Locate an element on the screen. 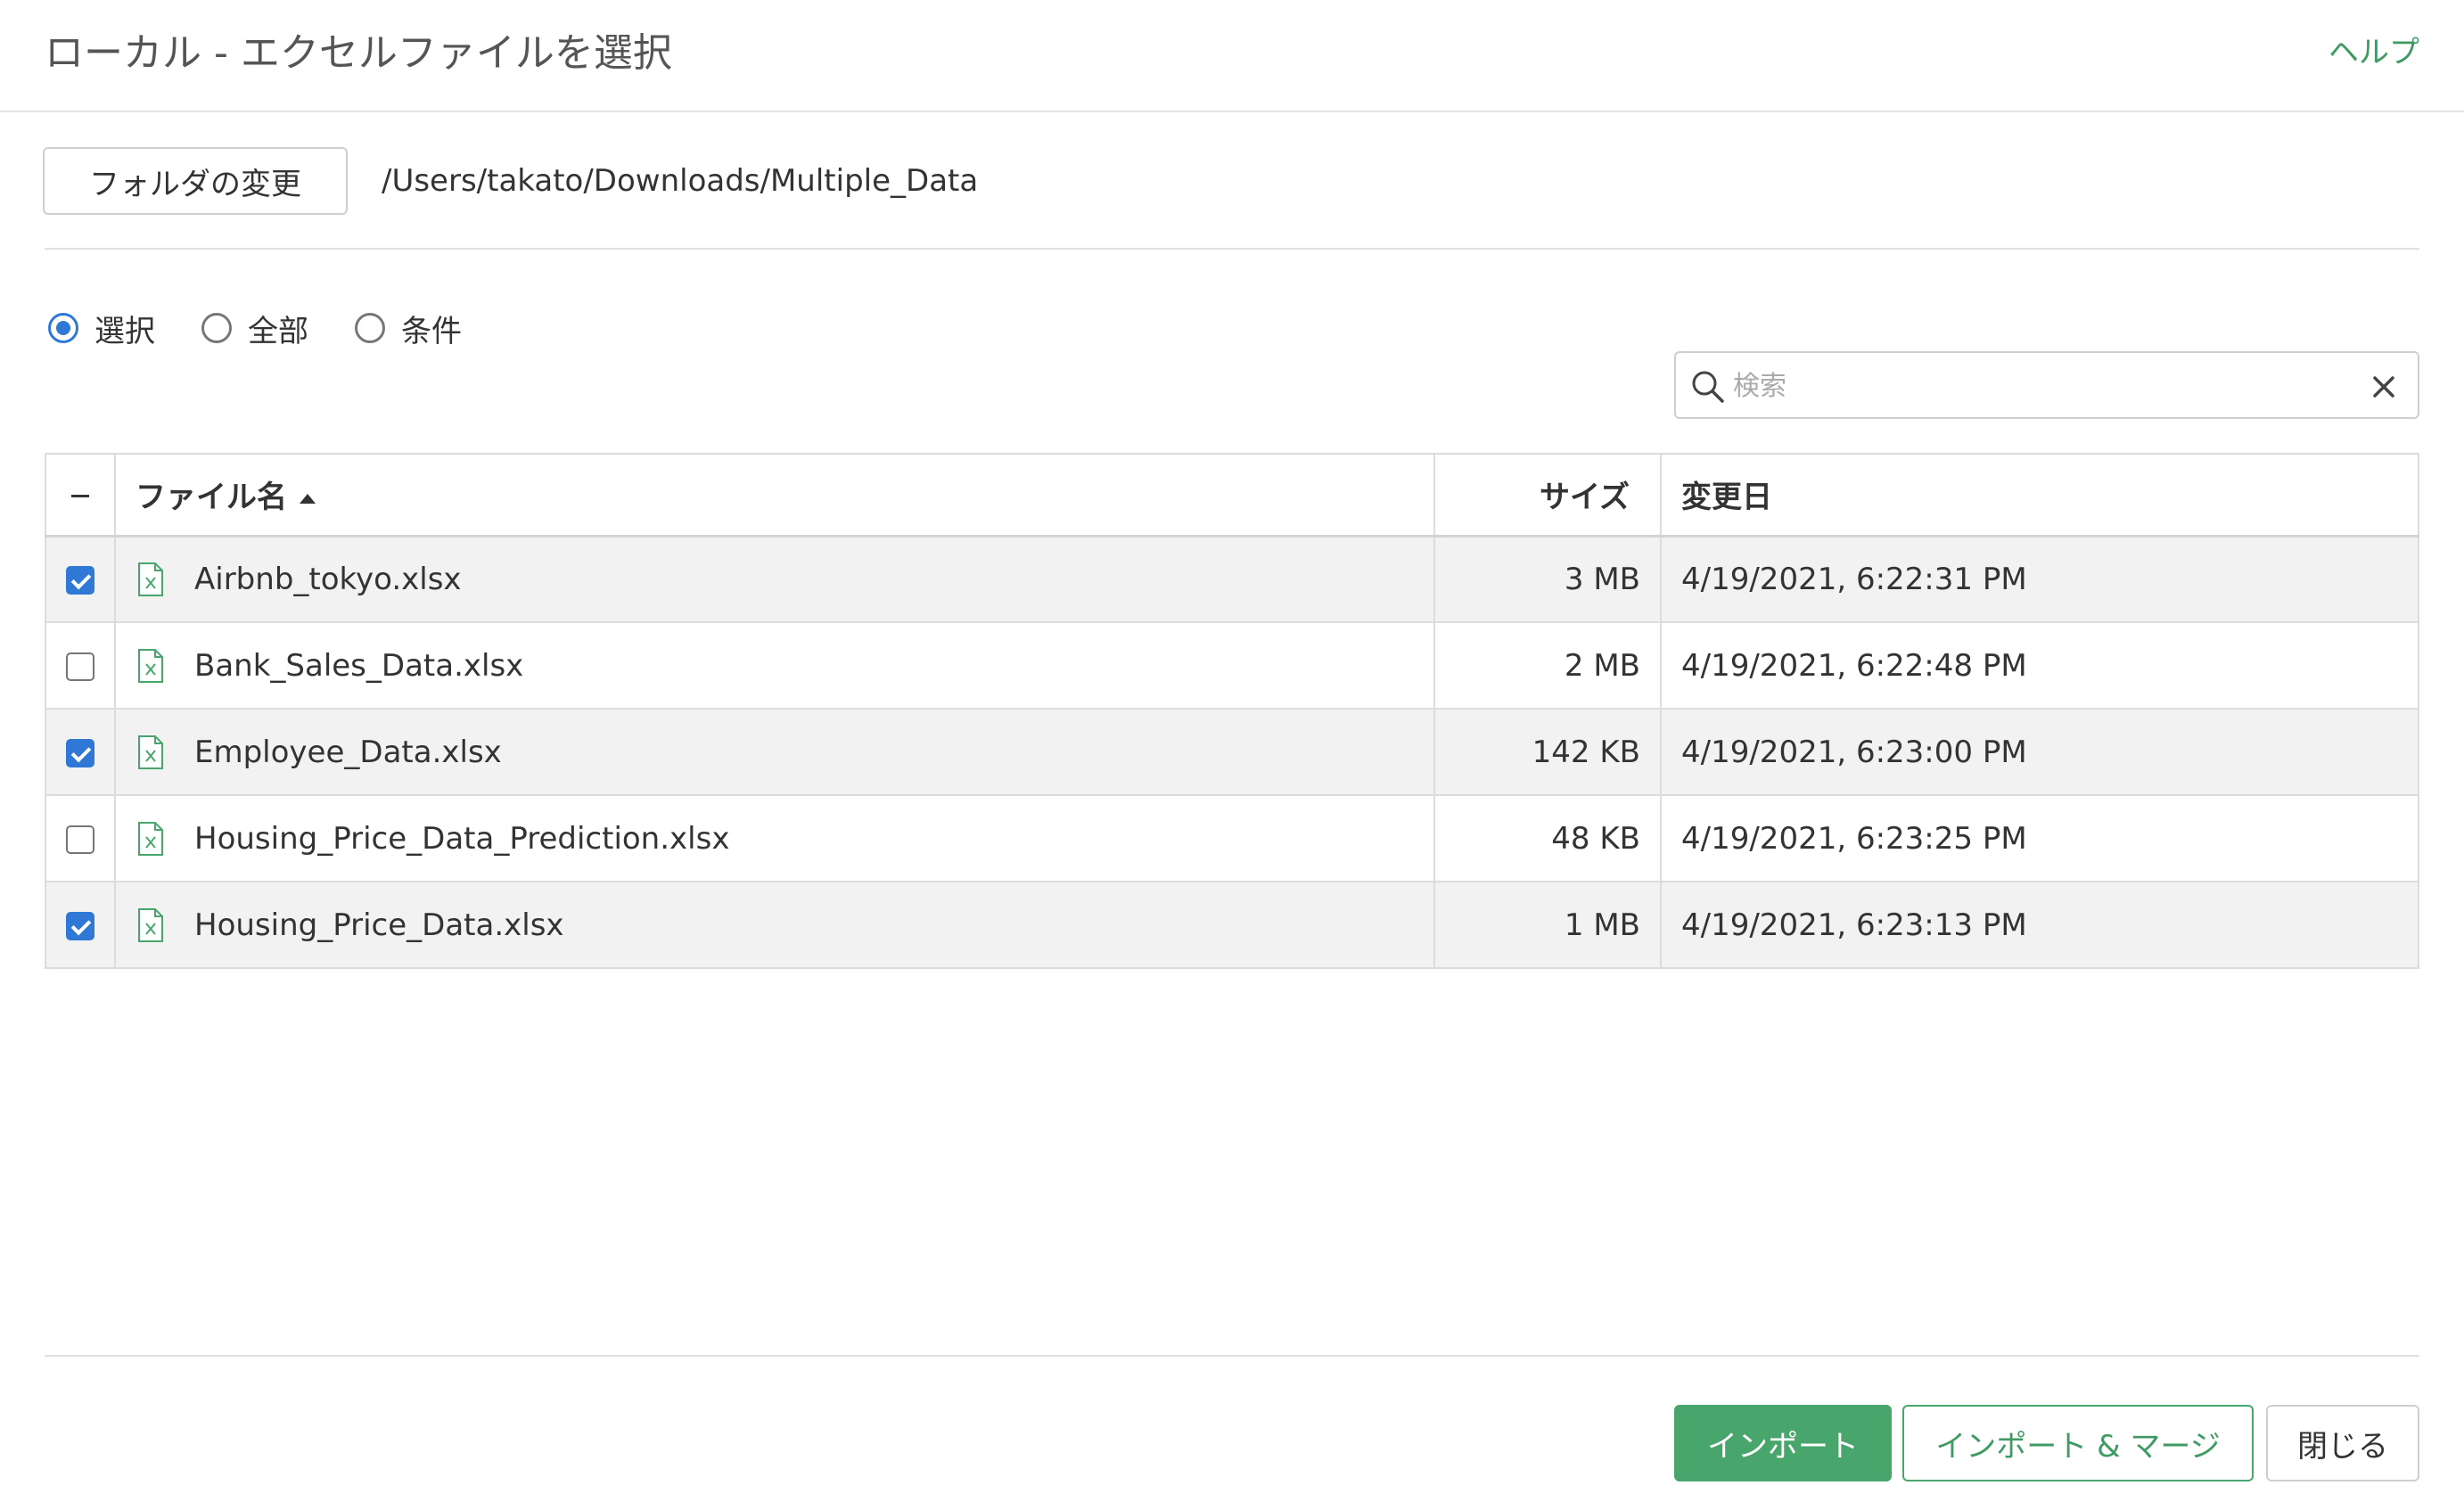 The height and width of the screenshot is (1510, 2464). file-name: Airbnb_tokyo.xlsx is located at coordinates (328, 579).